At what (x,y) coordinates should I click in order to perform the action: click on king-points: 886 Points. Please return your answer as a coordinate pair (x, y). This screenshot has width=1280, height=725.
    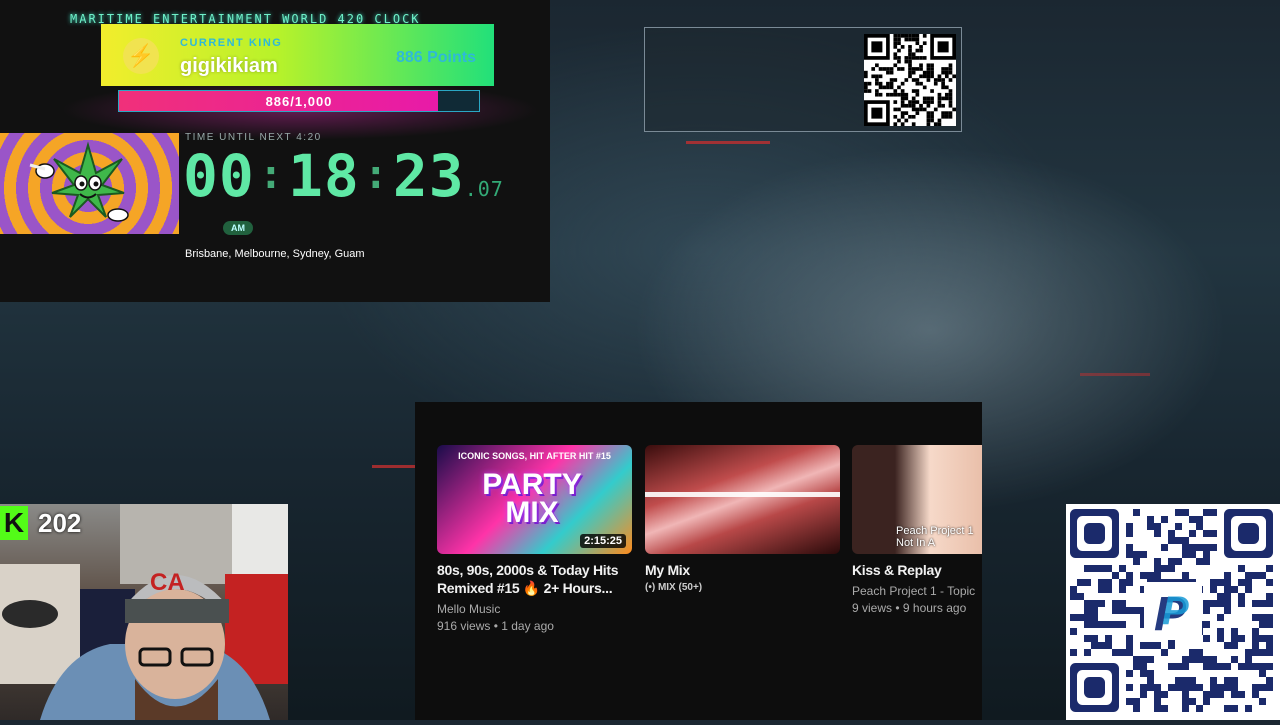
    Looking at the image, I should click on (435, 57).